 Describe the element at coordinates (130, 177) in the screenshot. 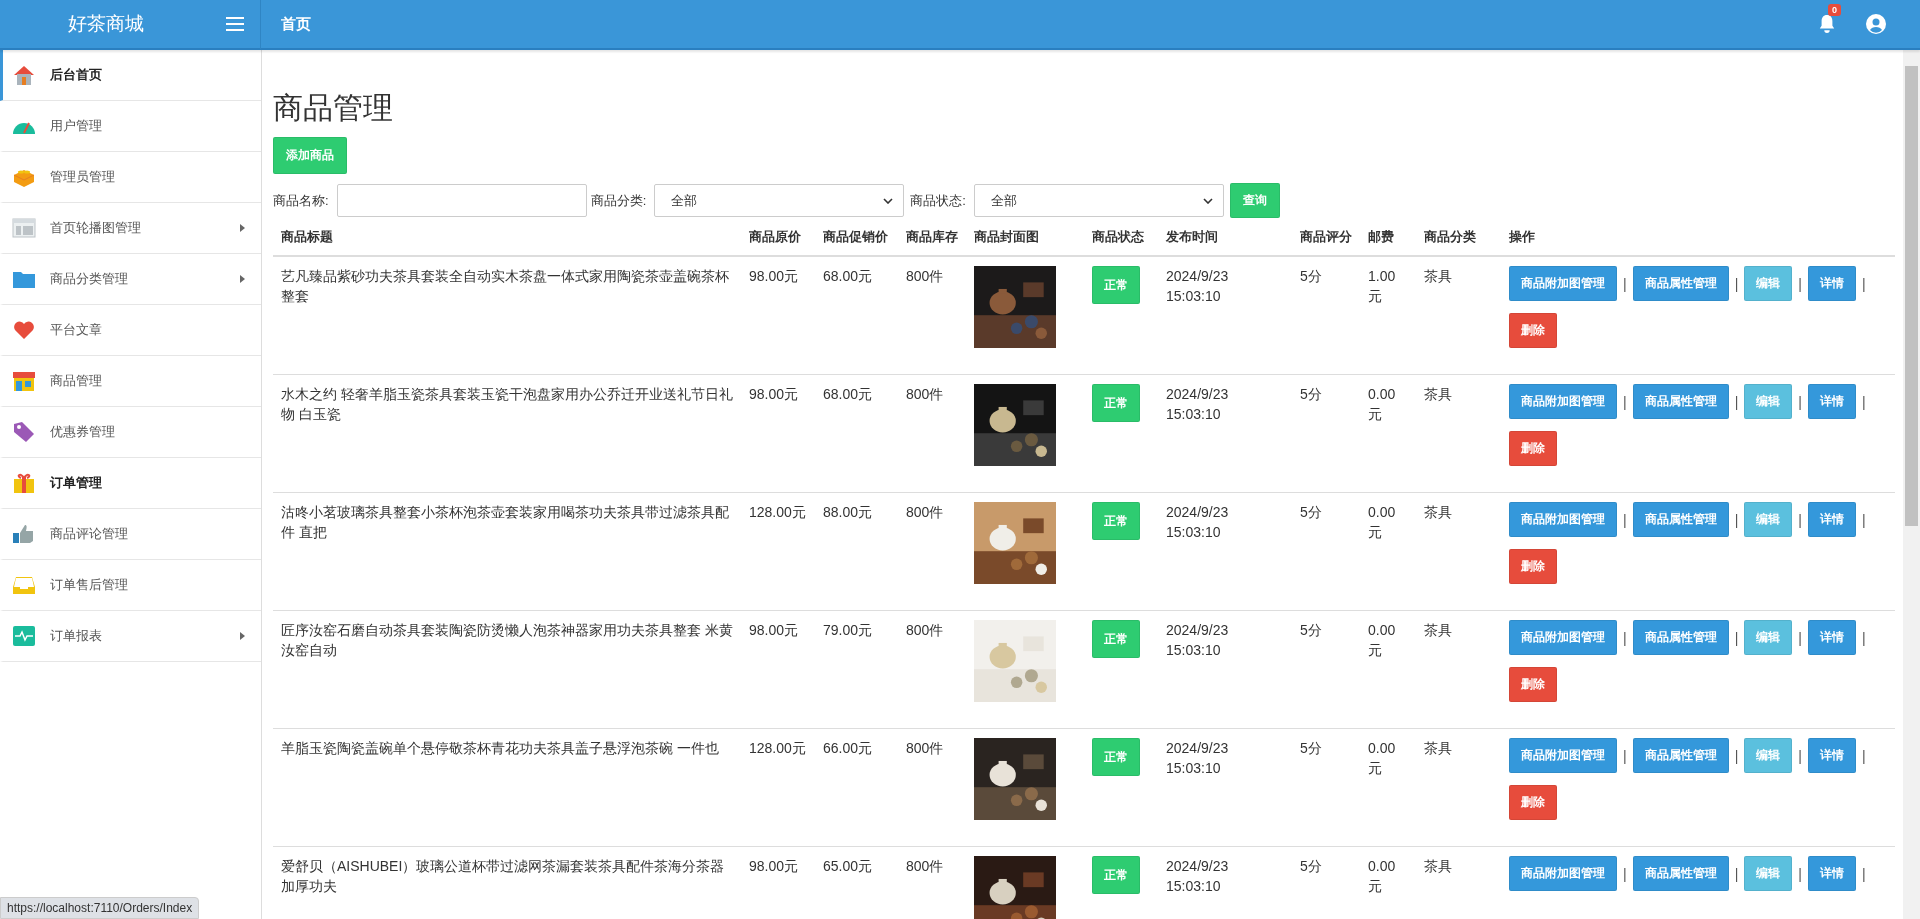

I see `sidebar-item: 管理员管理` at that location.